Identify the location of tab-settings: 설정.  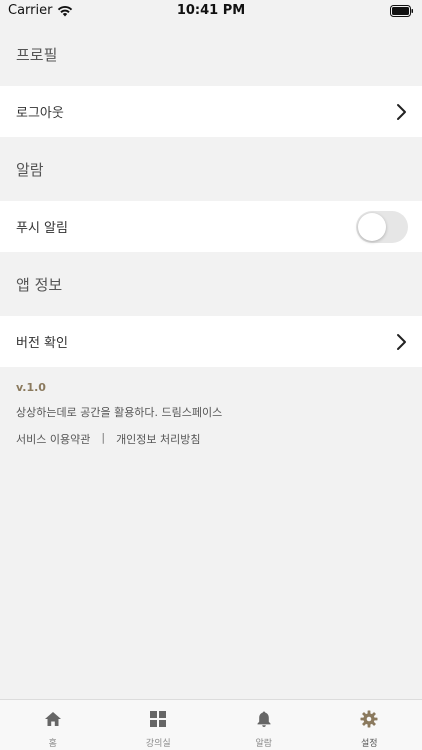
(369, 725).